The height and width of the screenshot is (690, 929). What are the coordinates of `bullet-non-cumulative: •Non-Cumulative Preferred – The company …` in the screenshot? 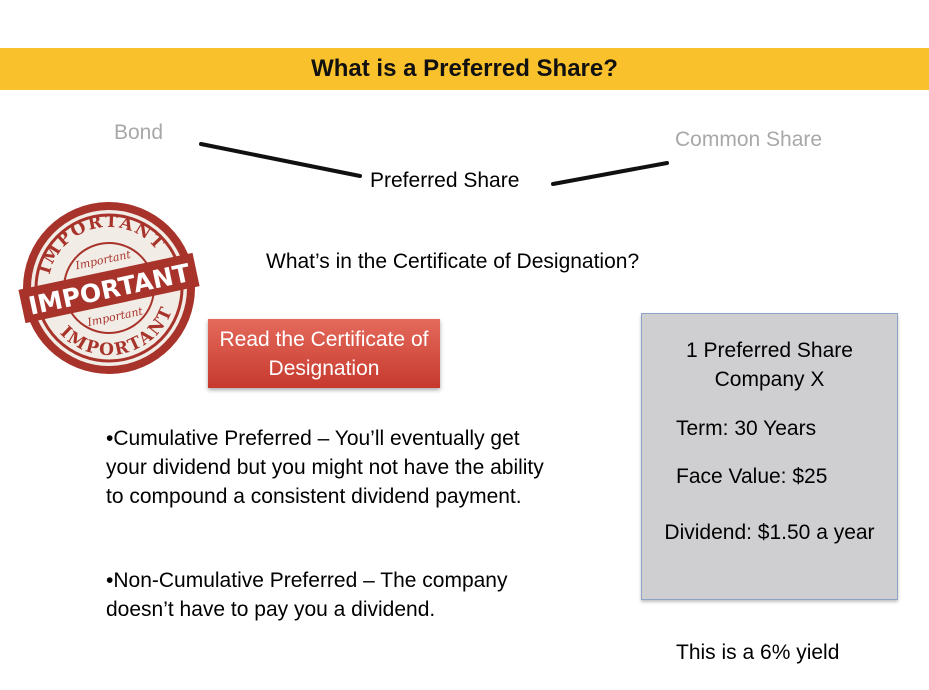 It's located at (307, 595).